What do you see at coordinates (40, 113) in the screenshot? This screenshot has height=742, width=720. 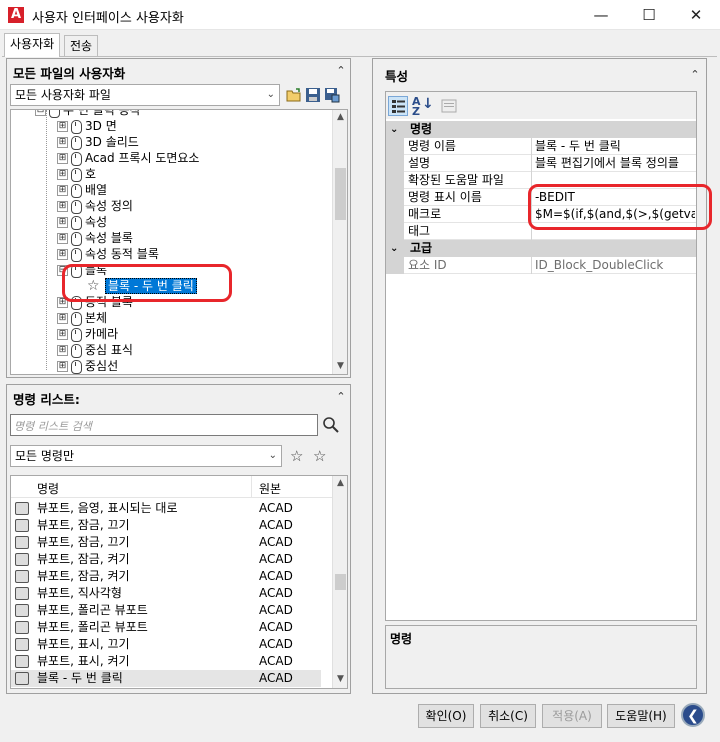 I see `collapse-node-icon: ⊟` at bounding box center [40, 113].